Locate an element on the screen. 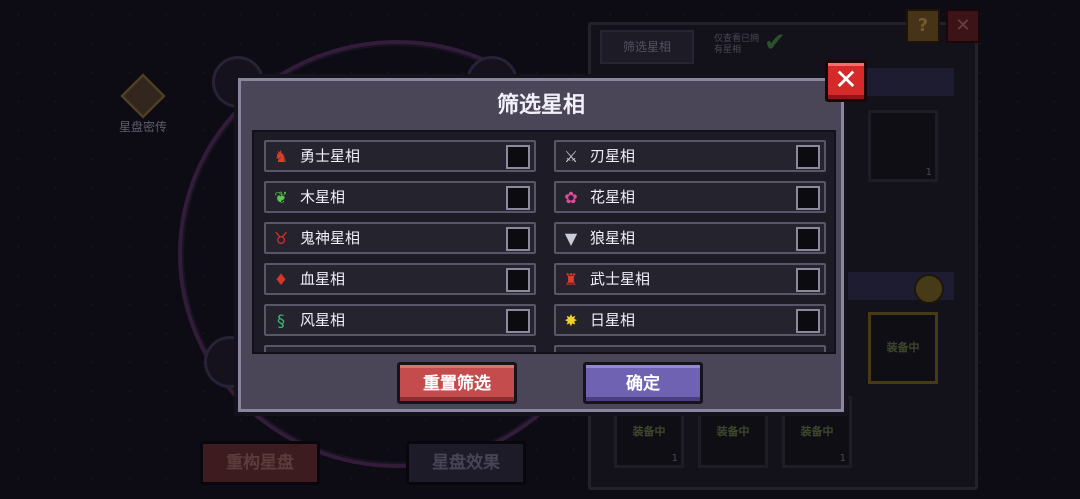 Image resolution: width=1080 pixels, height=499 pixels. option-label: 勇士星相 is located at coordinates (330, 156).